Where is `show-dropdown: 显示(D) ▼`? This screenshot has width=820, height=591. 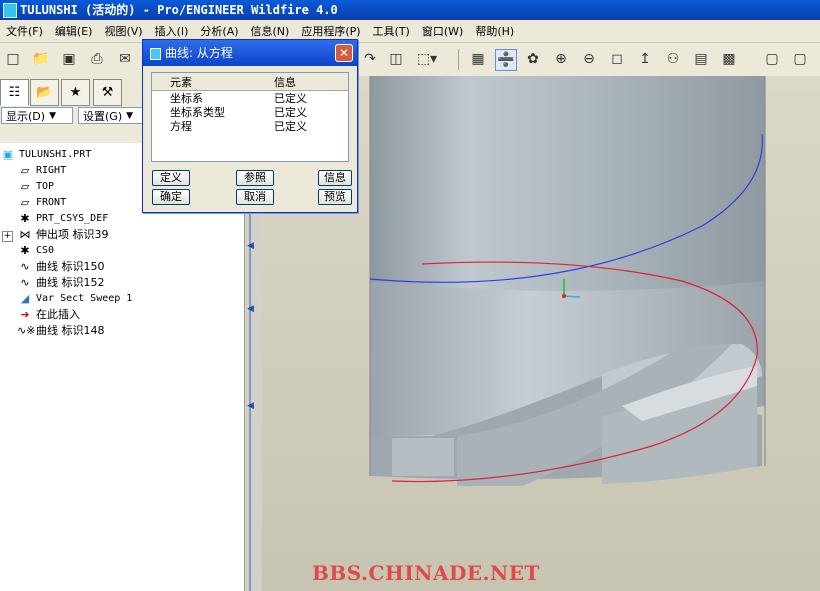
show-dropdown: 显示(D) ▼ is located at coordinates (37, 115).